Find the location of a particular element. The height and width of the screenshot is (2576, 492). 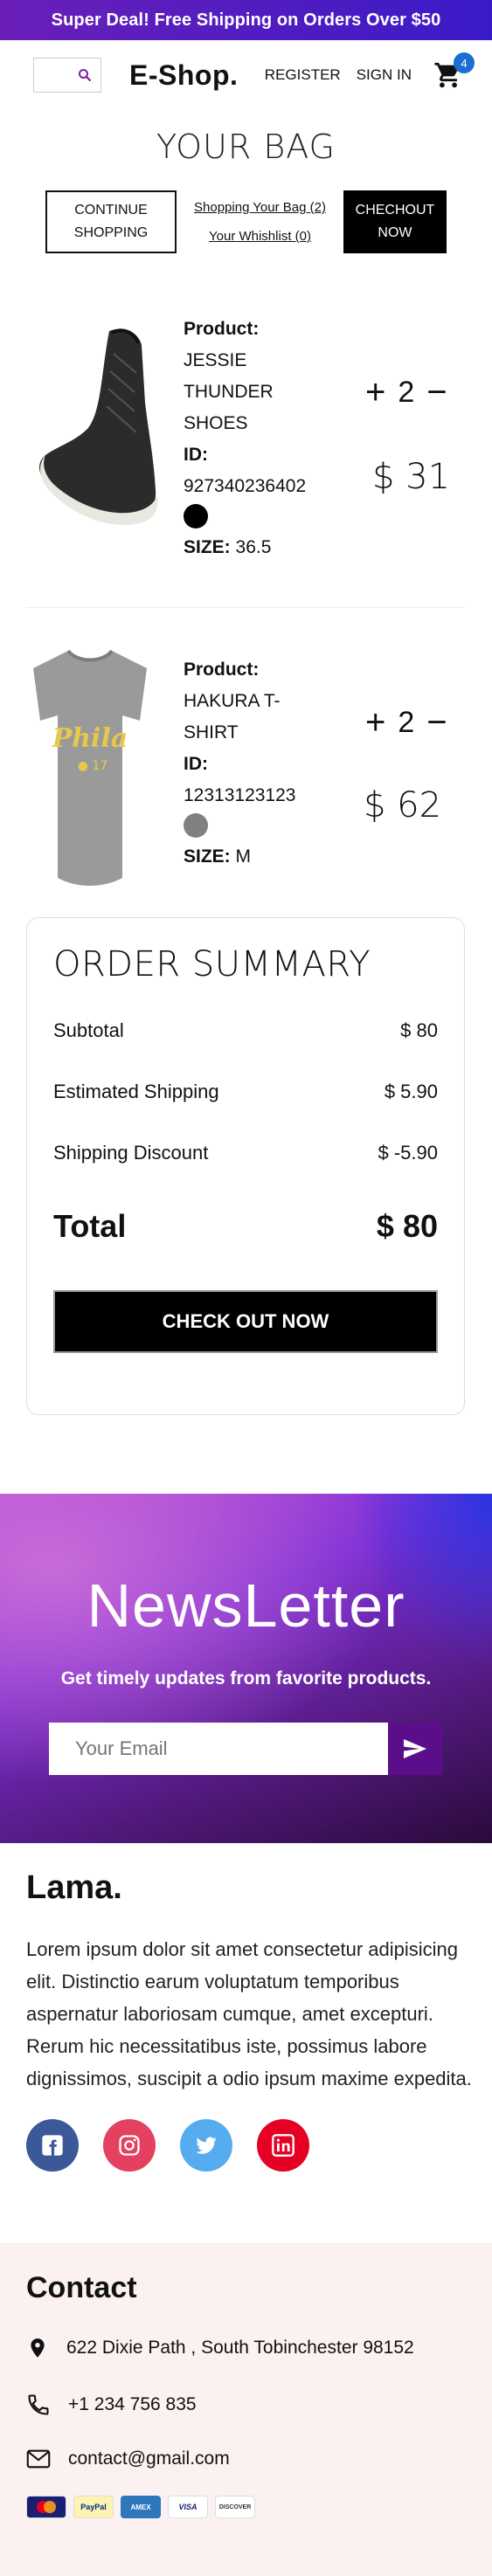

contact-email: contact@gmail.com is located at coordinates (246, 2458).